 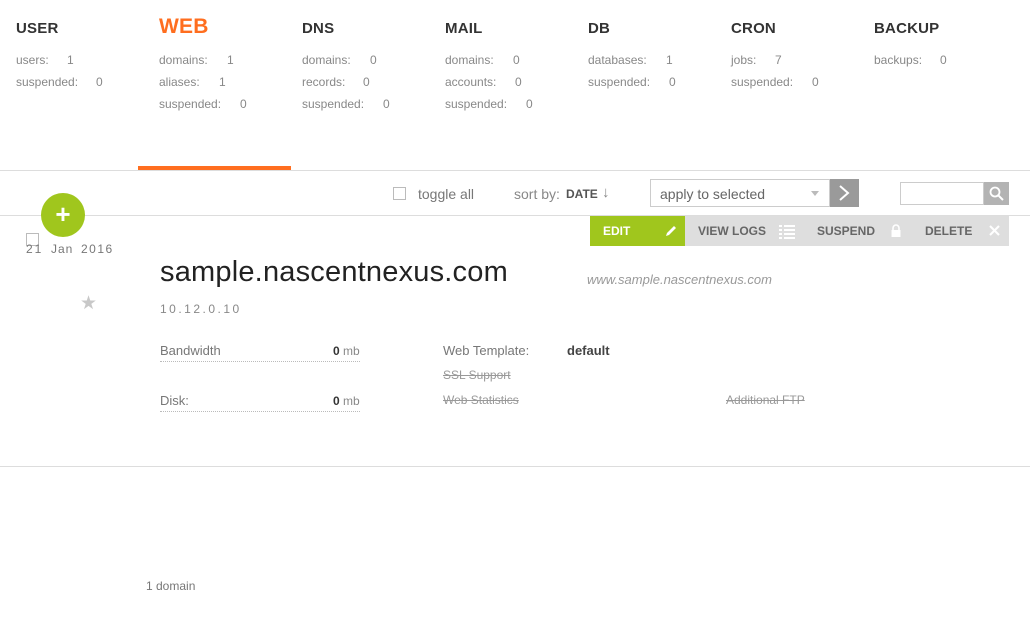 I want to click on toggle-all-label: toggle all, so click(x=446, y=194).